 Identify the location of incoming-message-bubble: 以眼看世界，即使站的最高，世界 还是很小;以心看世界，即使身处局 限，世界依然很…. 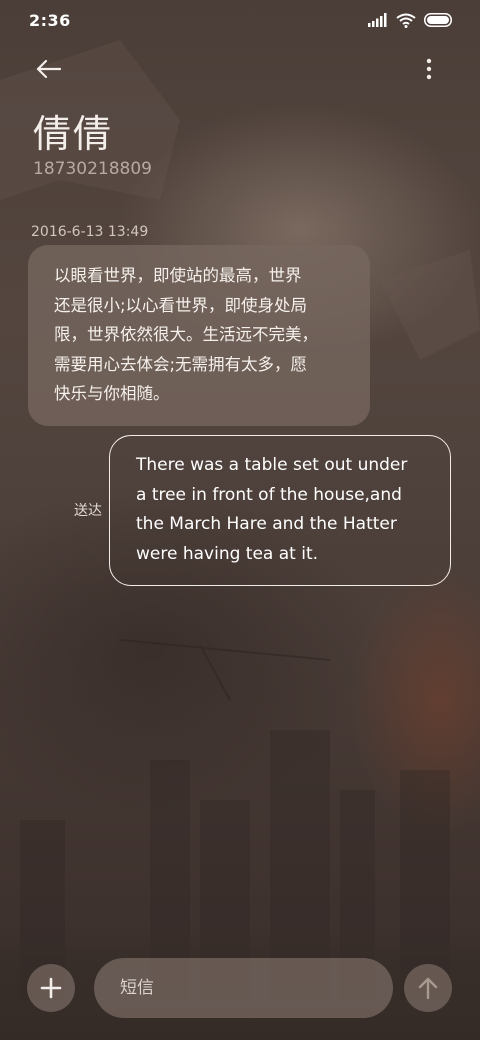
(199, 335).